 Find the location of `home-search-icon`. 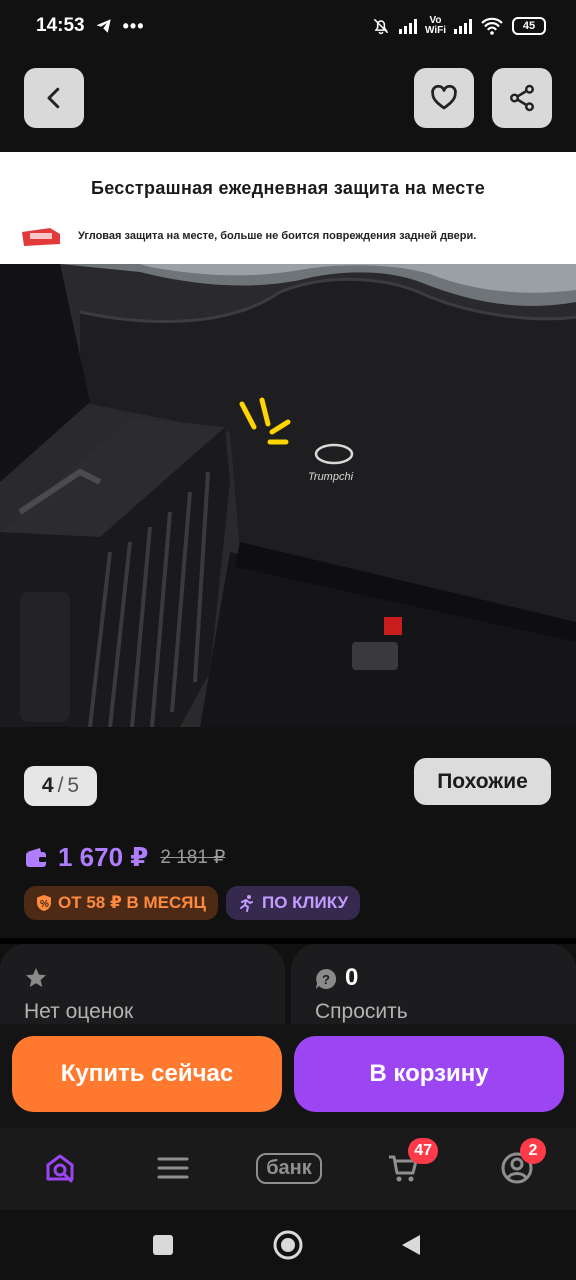

home-search-icon is located at coordinates (60, 1168).